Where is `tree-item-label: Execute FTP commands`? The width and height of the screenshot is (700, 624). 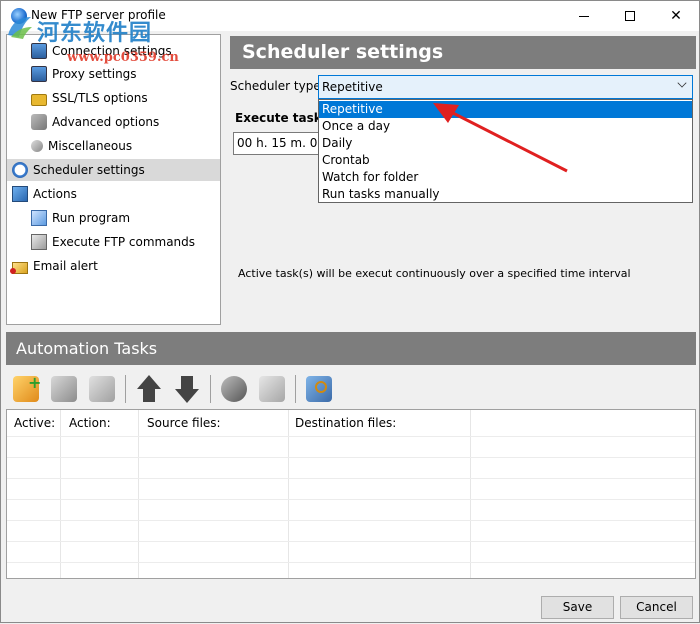 tree-item-label: Execute FTP commands is located at coordinates (124, 242).